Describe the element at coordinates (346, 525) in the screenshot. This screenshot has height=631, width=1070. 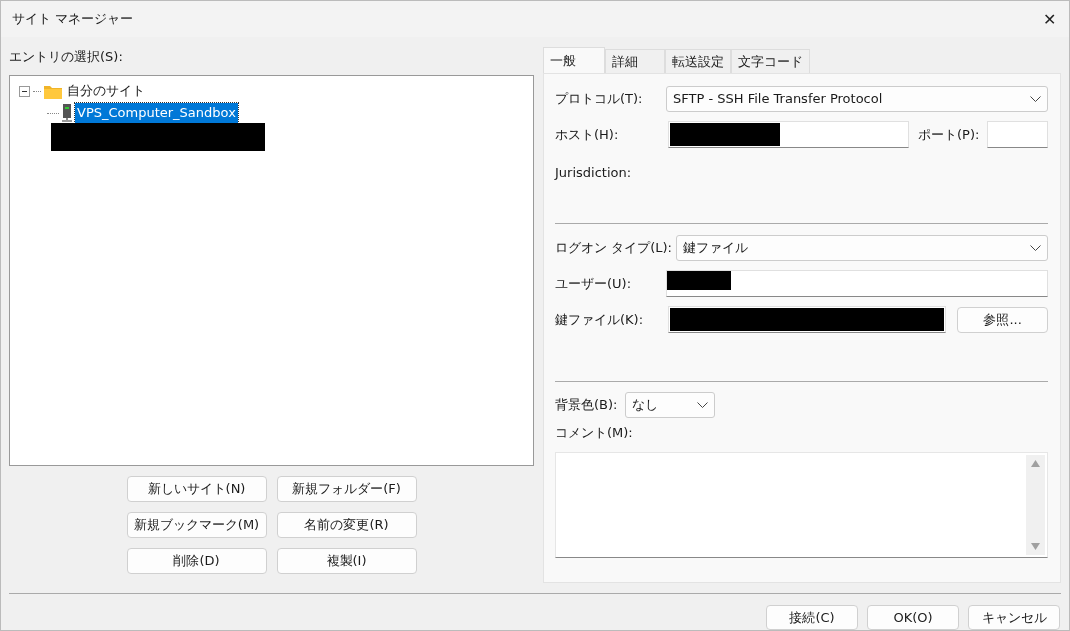
I see `action-button: 名前の変更(R)` at that location.